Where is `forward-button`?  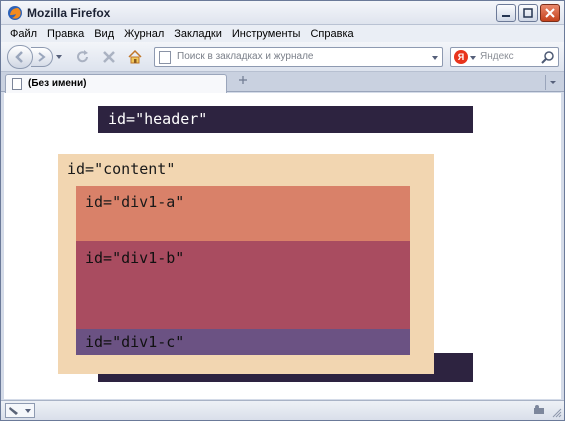 forward-button is located at coordinates (42, 57).